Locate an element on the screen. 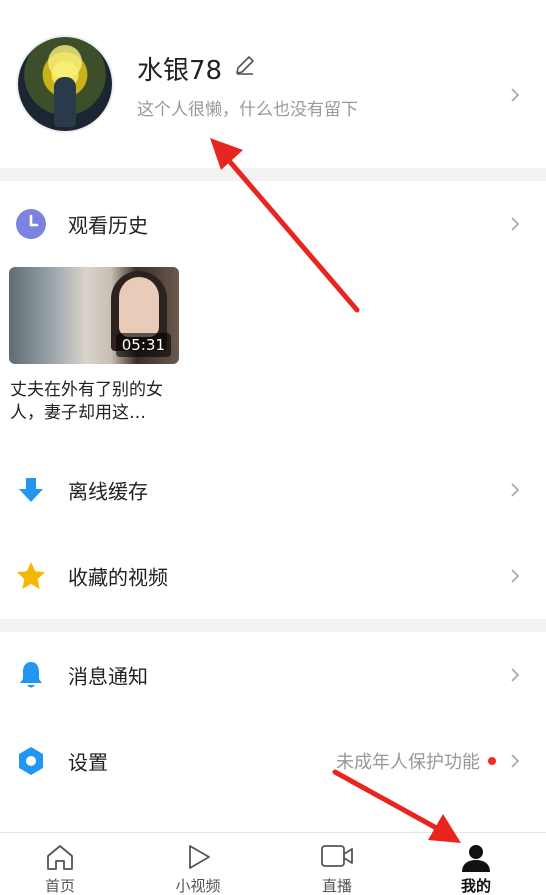 The image size is (546, 895). download-icon is located at coordinates (31, 490).